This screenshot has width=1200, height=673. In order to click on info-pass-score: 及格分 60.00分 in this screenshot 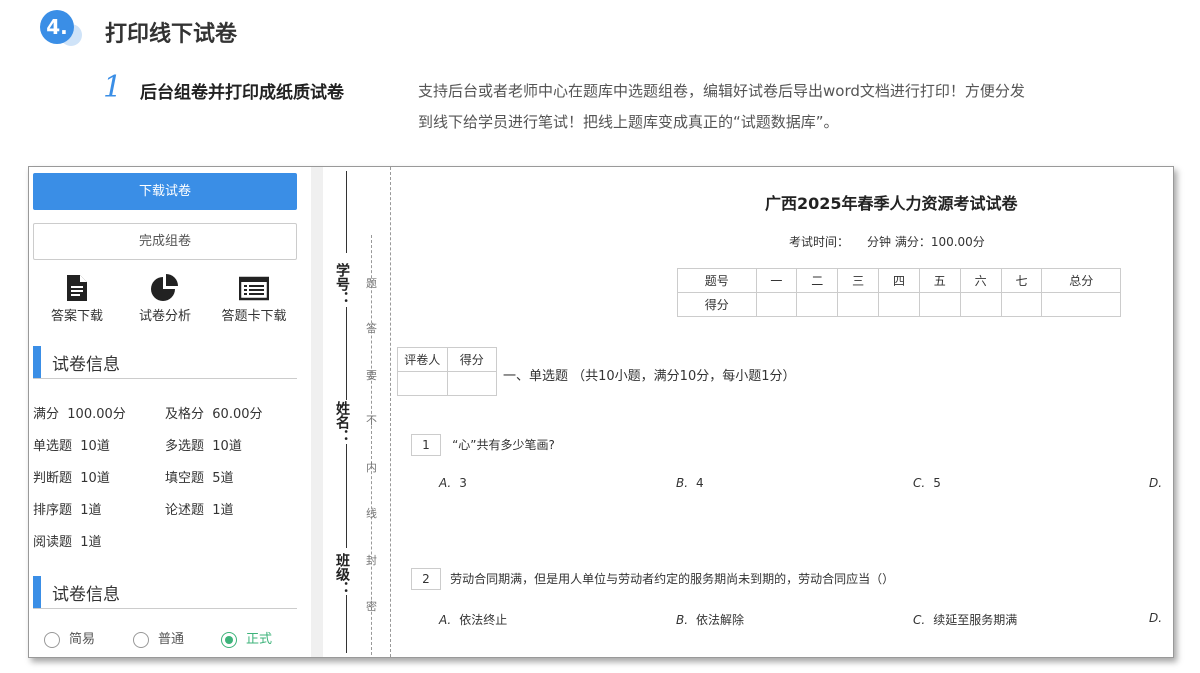, I will do `click(214, 414)`.